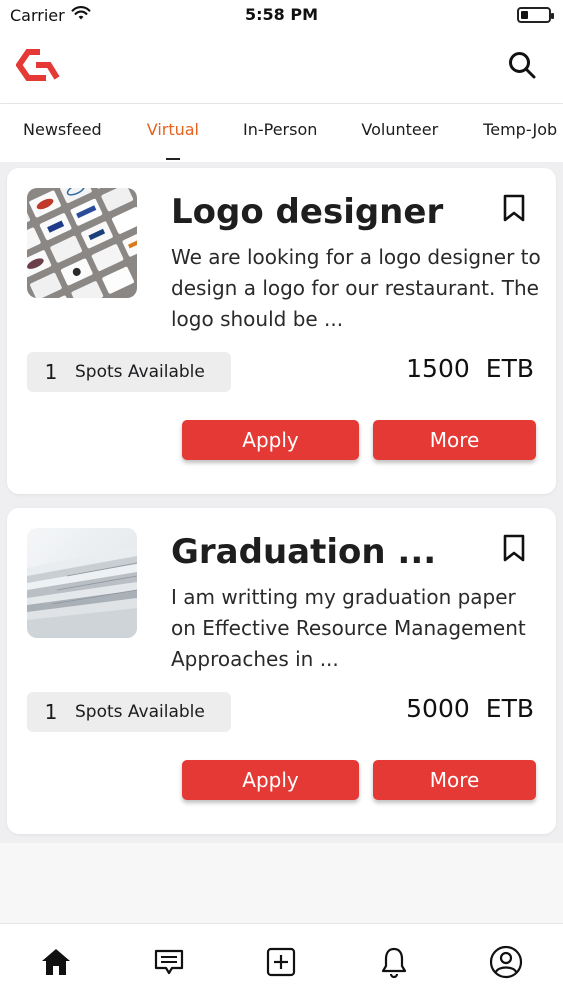 The width and height of the screenshot is (563, 1000). I want to click on job-price: 5000 ETB, so click(470, 708).